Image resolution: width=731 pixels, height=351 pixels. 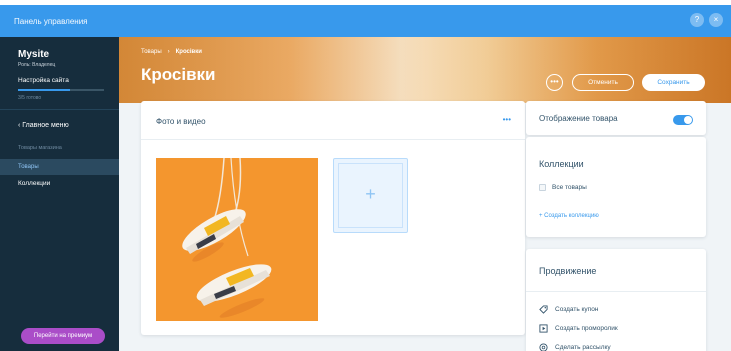 I want to click on create-promo-video-link: Создать проморолик, so click(x=578, y=328).